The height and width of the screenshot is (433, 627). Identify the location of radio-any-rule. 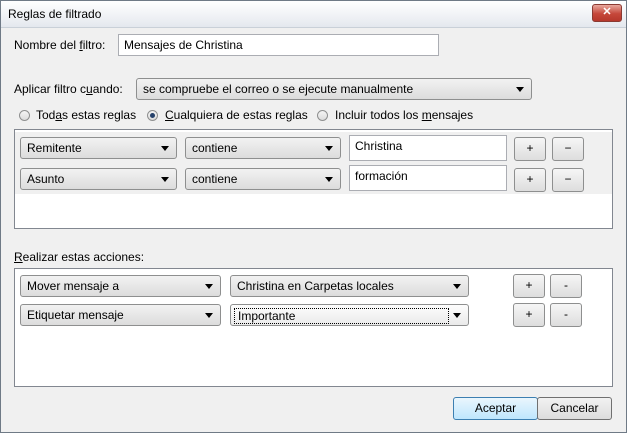
(152, 115).